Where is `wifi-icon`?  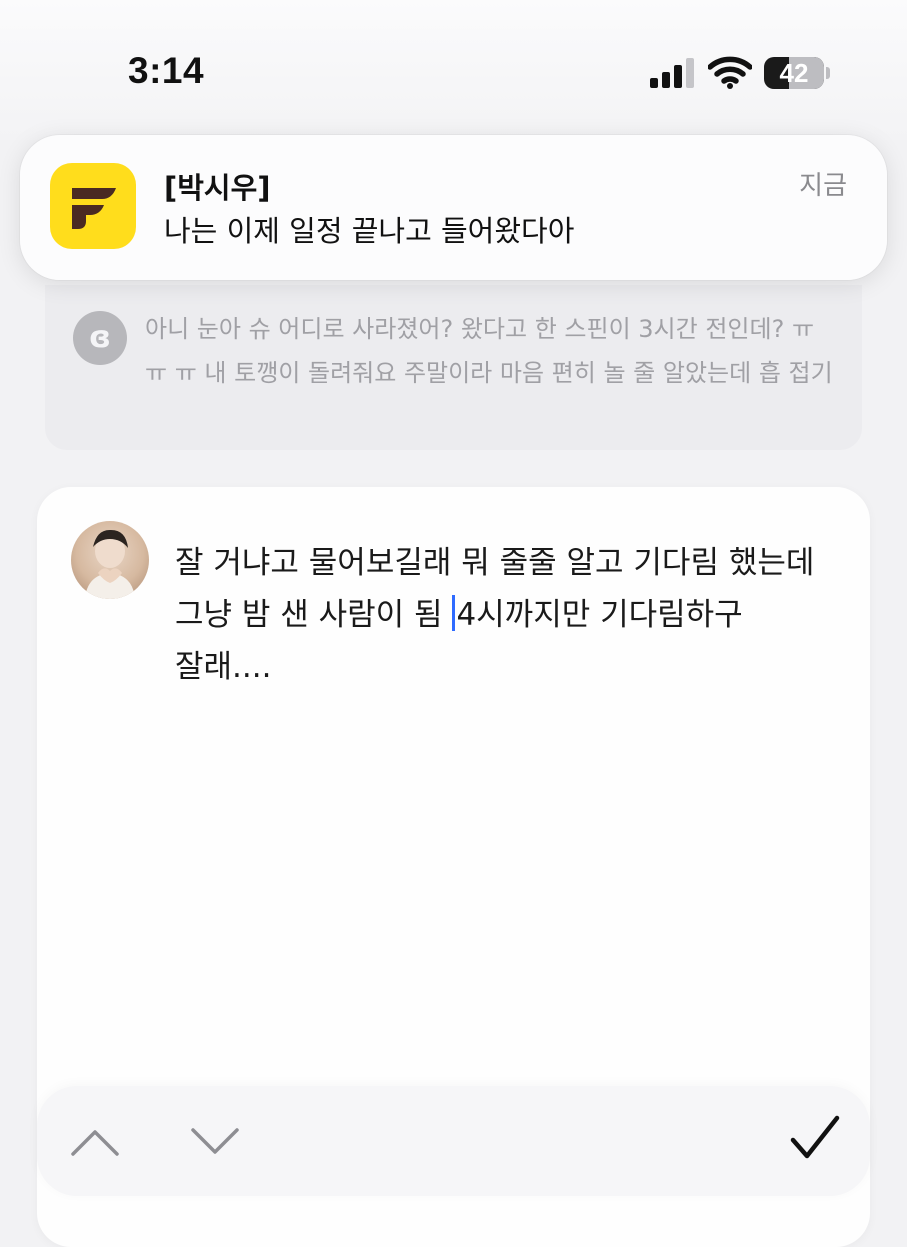
wifi-icon is located at coordinates (730, 72).